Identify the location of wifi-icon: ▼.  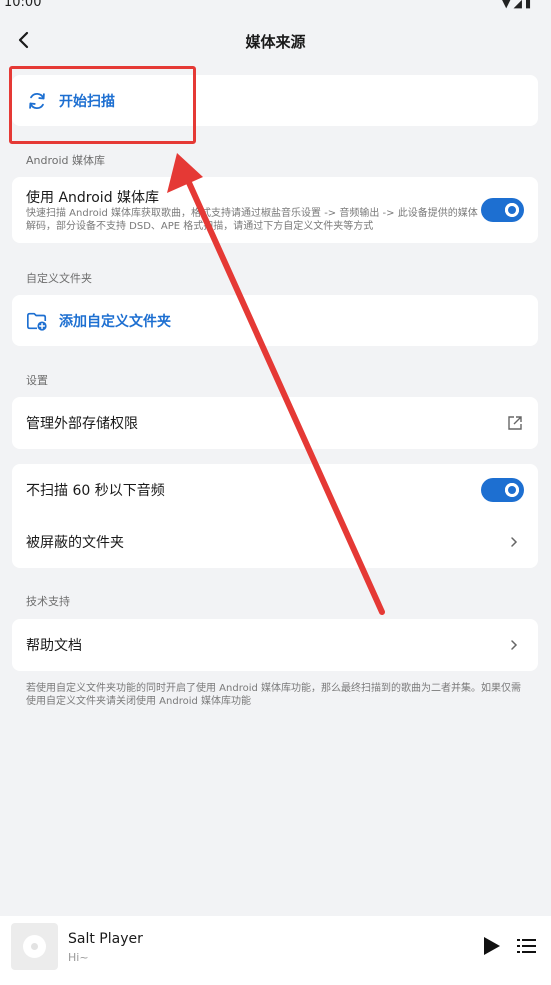
(506, 5).